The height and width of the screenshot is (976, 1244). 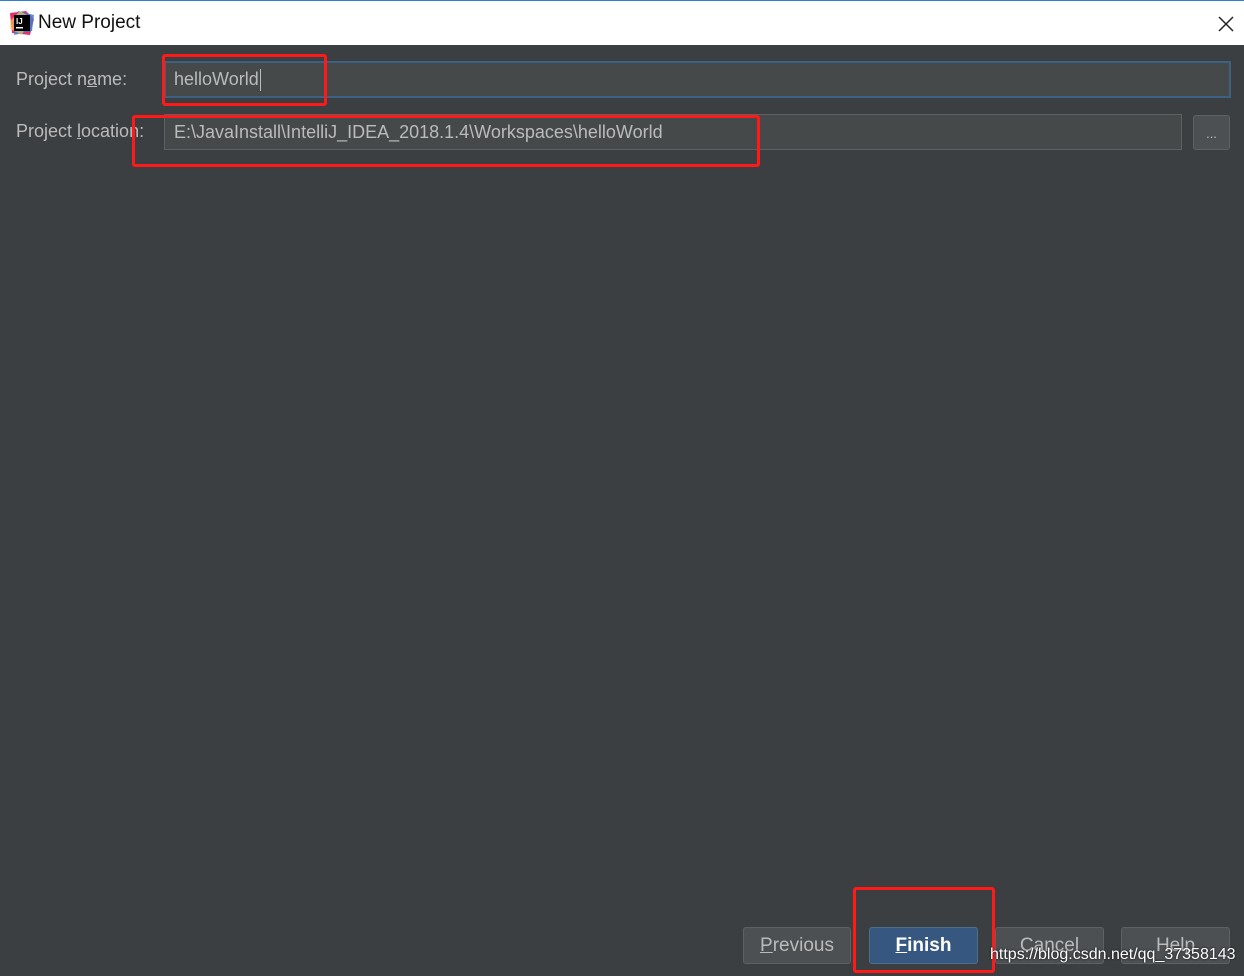 What do you see at coordinates (216, 79) in the screenshot?
I see `project-name-value: helloWorld` at bounding box center [216, 79].